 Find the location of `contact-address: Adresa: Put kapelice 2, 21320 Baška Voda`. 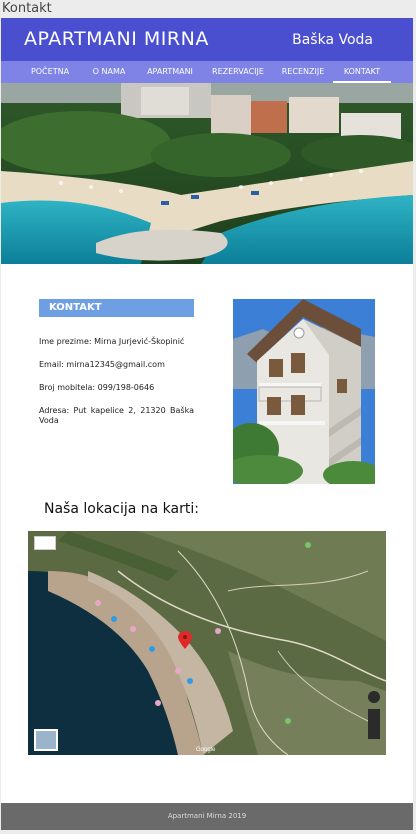

contact-address: Adresa: Put kapelice 2, 21320 Baška Voda is located at coordinates (116, 415).